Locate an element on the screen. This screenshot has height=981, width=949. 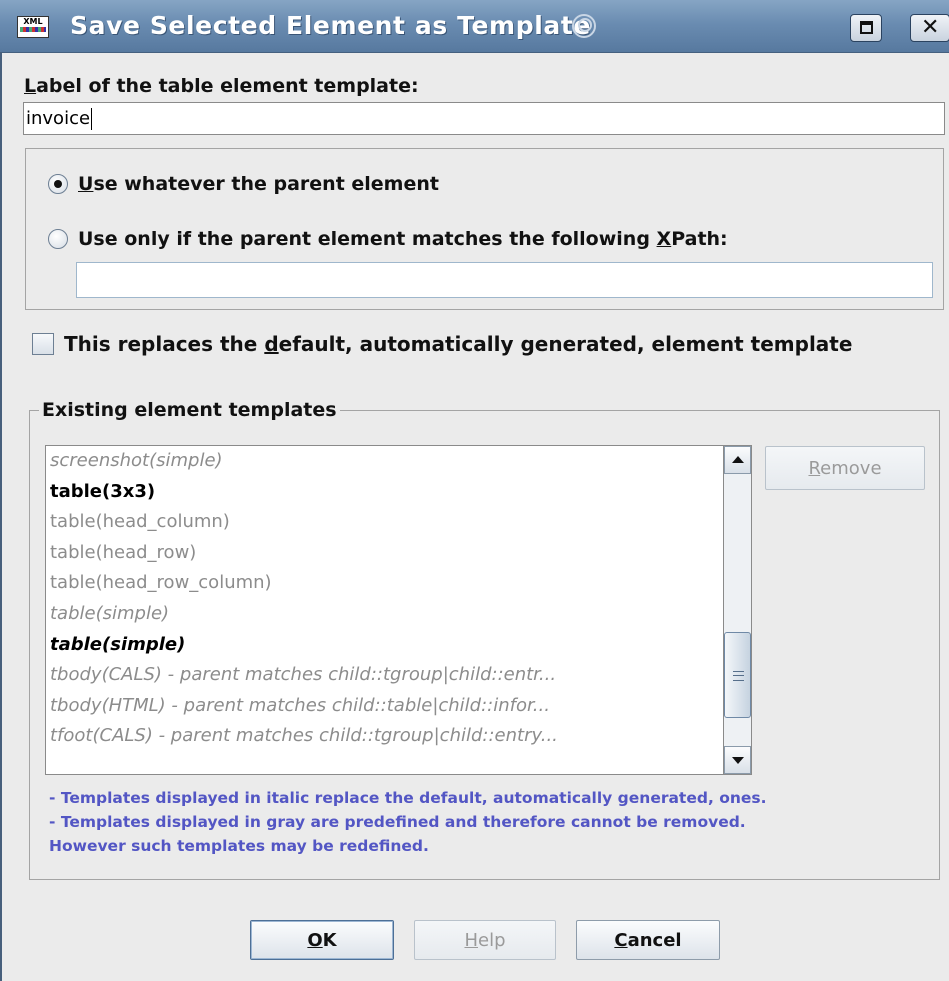
template-list-item: table(head_row_column) is located at coordinates (384, 583).